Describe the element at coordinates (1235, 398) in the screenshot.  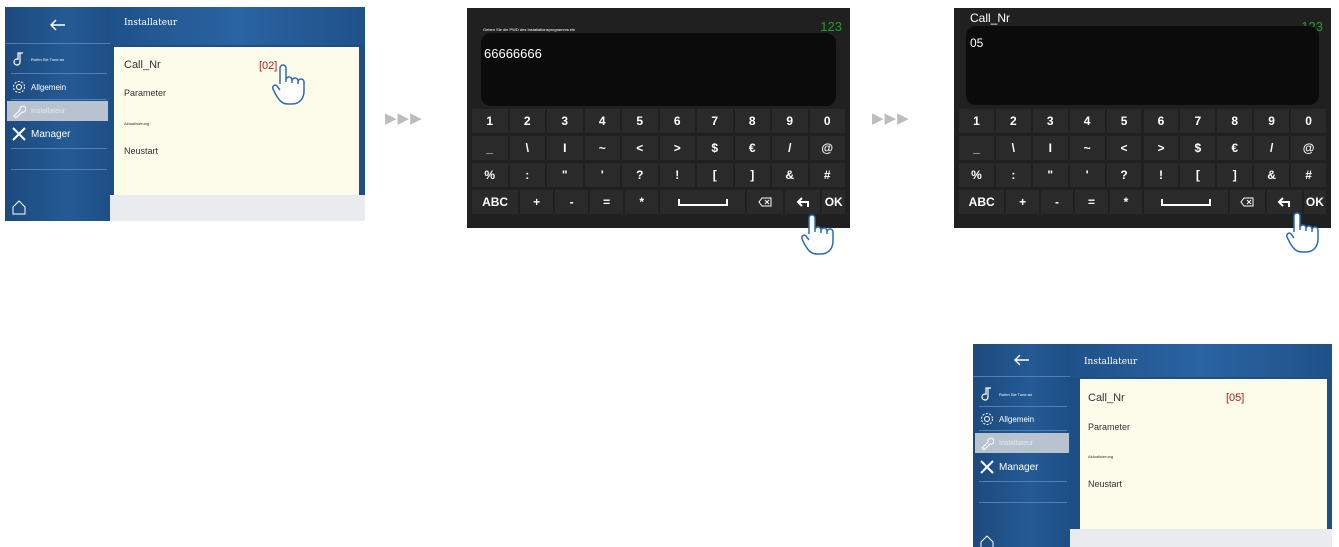
I see `call-nr-value: [05]` at that location.